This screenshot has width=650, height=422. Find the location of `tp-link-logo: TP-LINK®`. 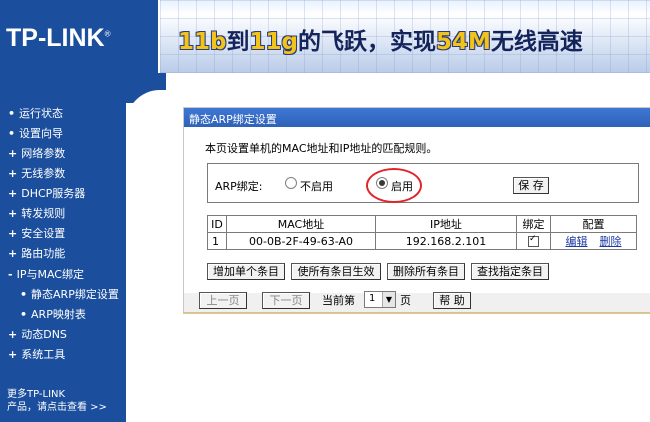

tp-link-logo: TP-LINK® is located at coordinates (58, 38).